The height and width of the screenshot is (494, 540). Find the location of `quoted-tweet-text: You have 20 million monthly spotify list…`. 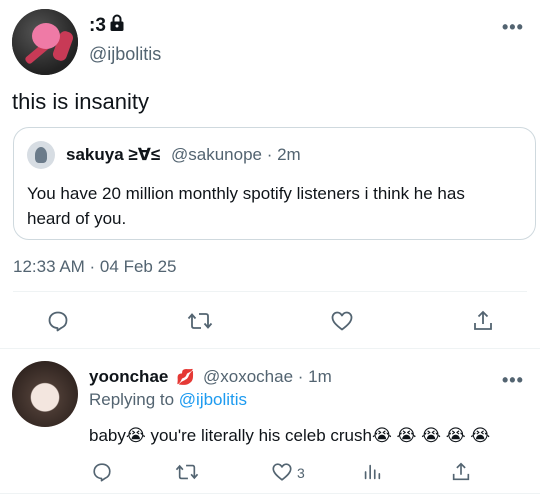

quoted-tweet-text: You have 20 million monthly spotify list… is located at coordinates (246, 206).